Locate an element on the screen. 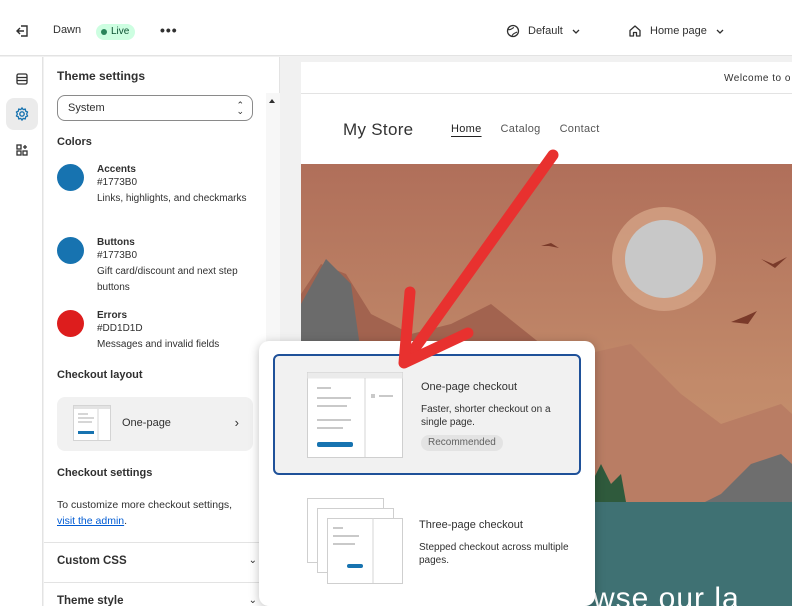 The width and height of the screenshot is (792, 606). exit-icon is located at coordinates (23, 31).